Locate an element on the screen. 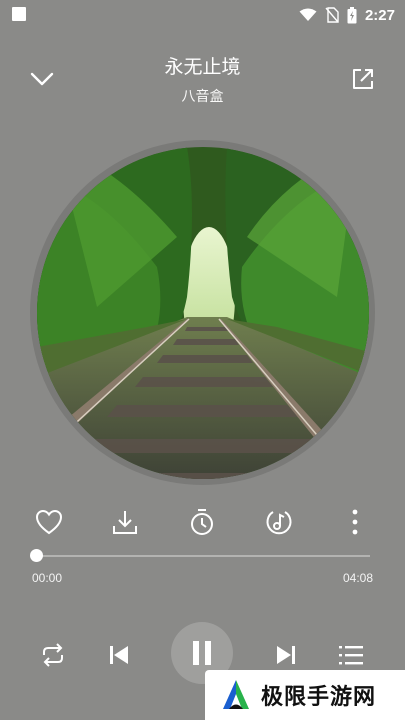 Image resolution: width=405 pixels, height=720 pixels. sound-effect-button is located at coordinates (279, 522).